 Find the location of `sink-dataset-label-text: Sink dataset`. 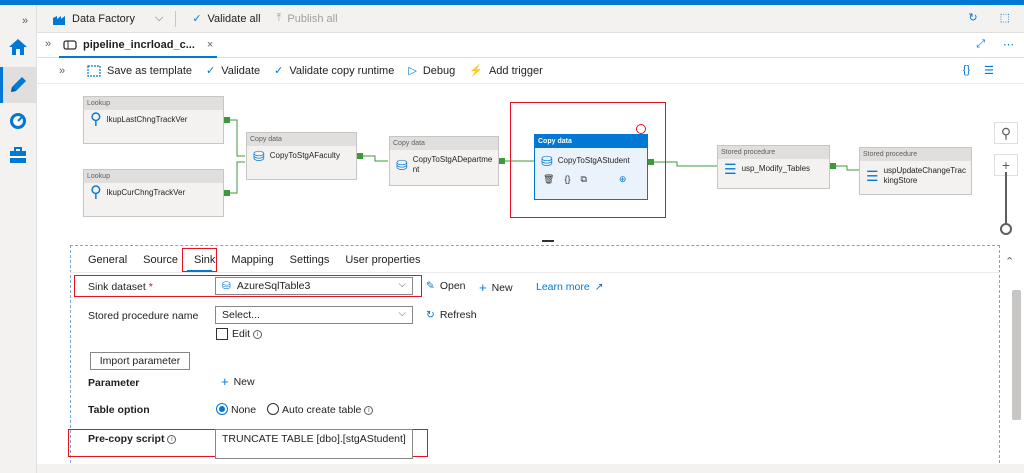

sink-dataset-label-text: Sink dataset is located at coordinates (117, 287).